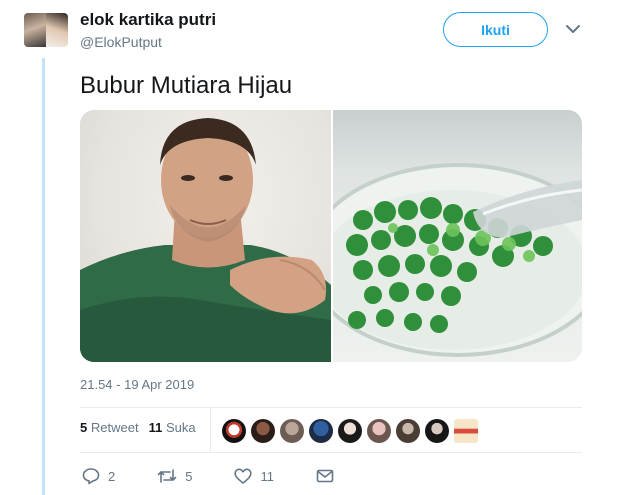 This screenshot has height=495, width=617. What do you see at coordinates (229, 476) in the screenshot?
I see `tweet-actions: 2 5 11` at bounding box center [229, 476].